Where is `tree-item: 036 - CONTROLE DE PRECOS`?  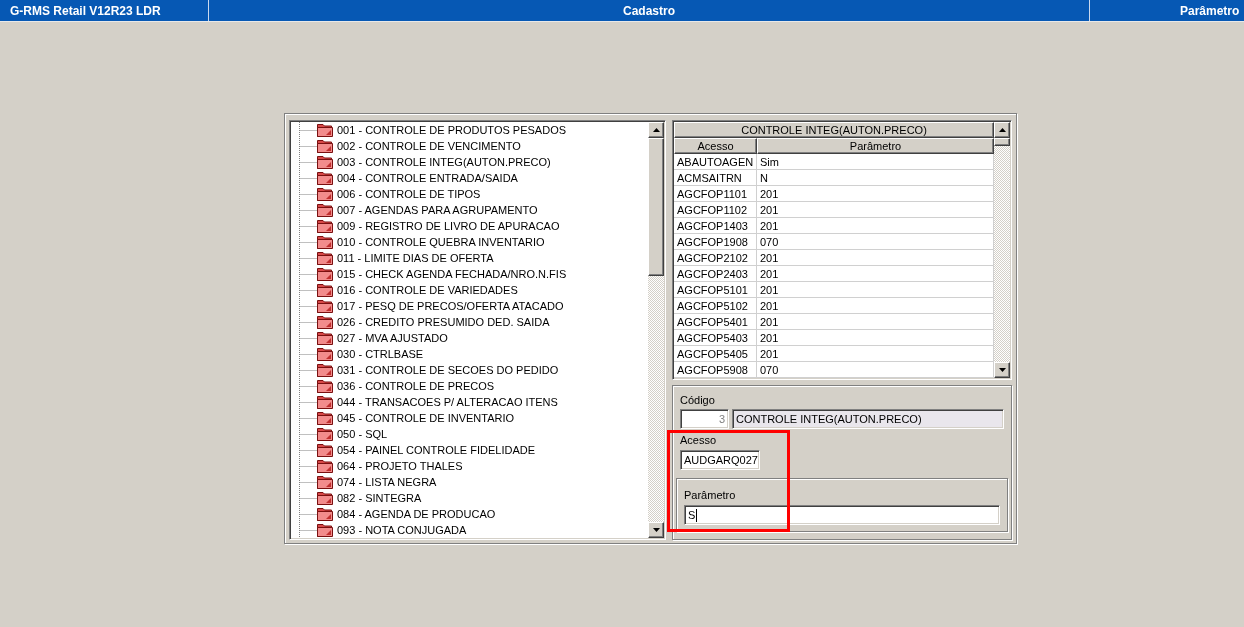
tree-item: 036 - CONTROLE DE PRECOS is located at coordinates (416, 386).